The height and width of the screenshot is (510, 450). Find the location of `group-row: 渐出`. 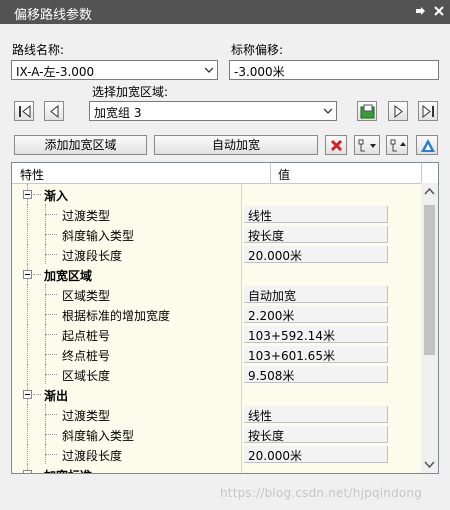

group-row: 渐出 is located at coordinates (216, 394).